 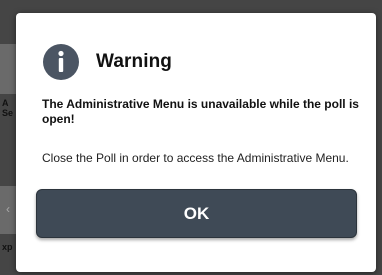 What do you see at coordinates (8, 209) in the screenshot?
I see `chevron-left-icon: ‹` at bounding box center [8, 209].